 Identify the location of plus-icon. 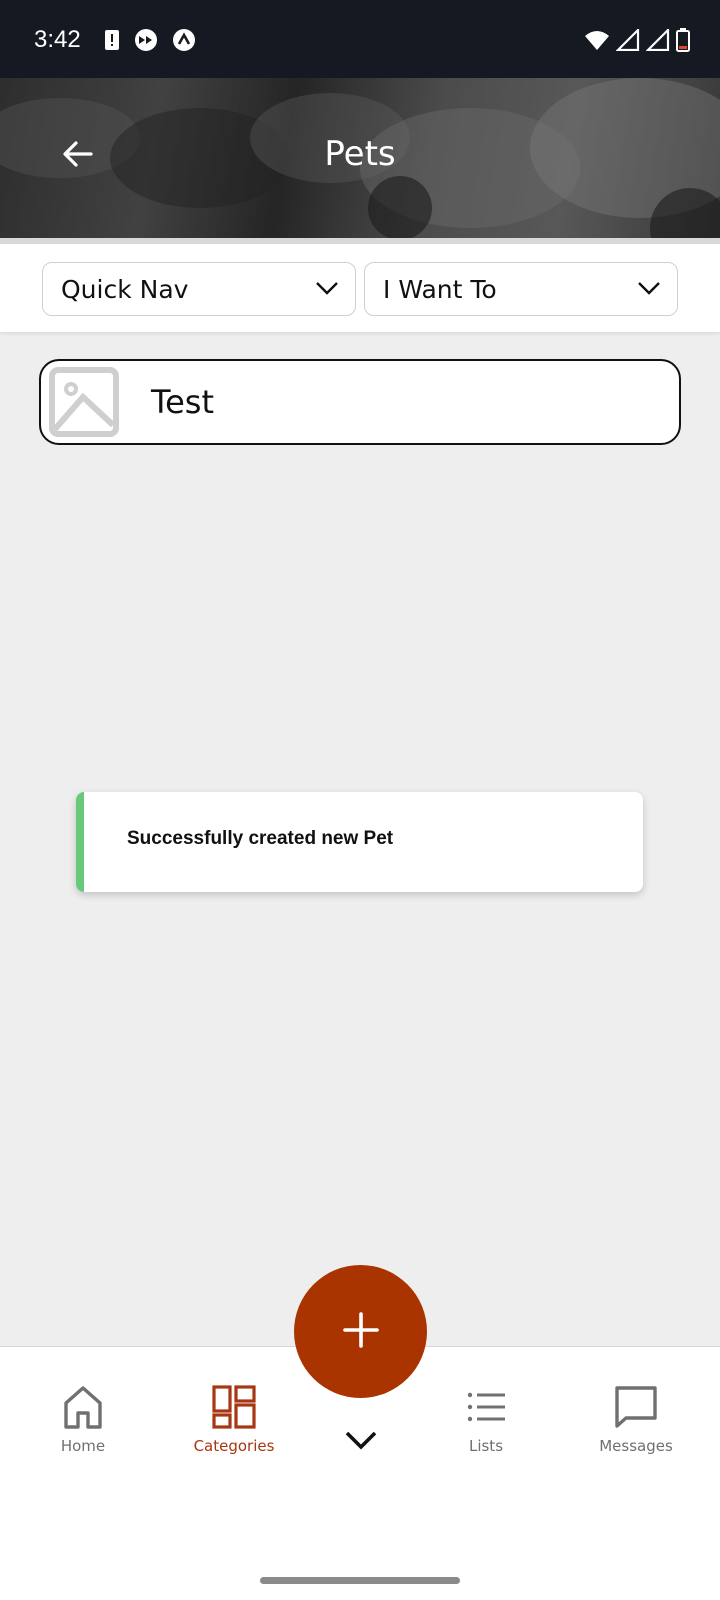
(360, 1331).